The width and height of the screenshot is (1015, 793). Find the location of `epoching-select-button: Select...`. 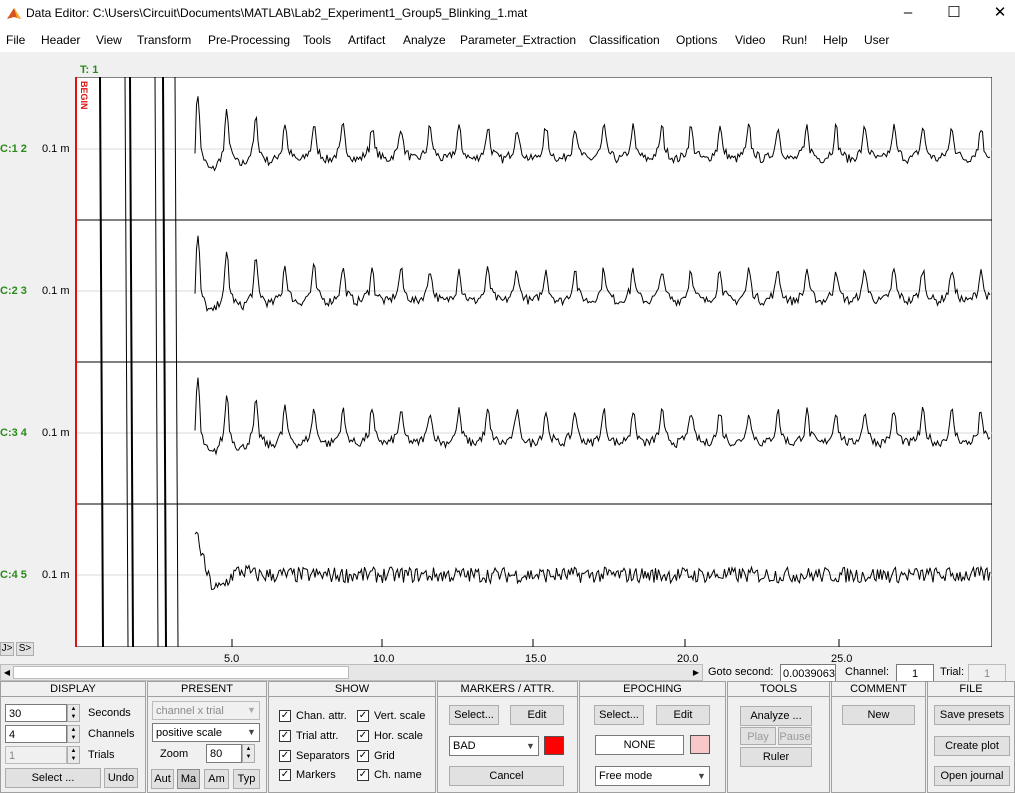

epoching-select-button: Select... is located at coordinates (619, 715).